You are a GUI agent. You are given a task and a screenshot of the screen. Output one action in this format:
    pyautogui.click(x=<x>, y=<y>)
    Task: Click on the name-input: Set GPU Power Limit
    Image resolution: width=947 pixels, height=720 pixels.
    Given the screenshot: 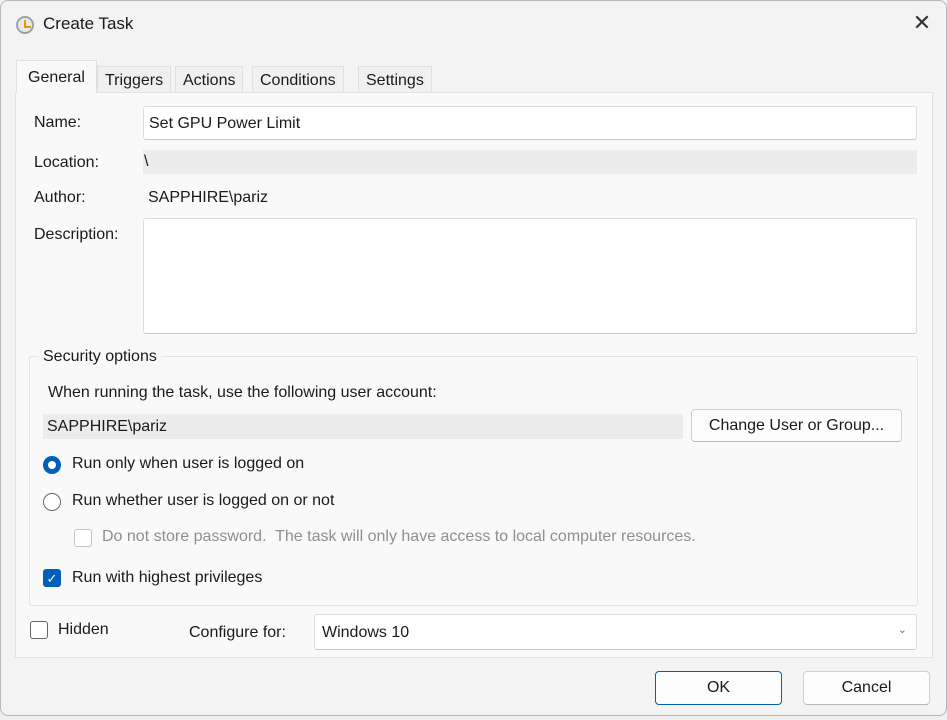 What is the action you would take?
    pyautogui.click(x=530, y=123)
    